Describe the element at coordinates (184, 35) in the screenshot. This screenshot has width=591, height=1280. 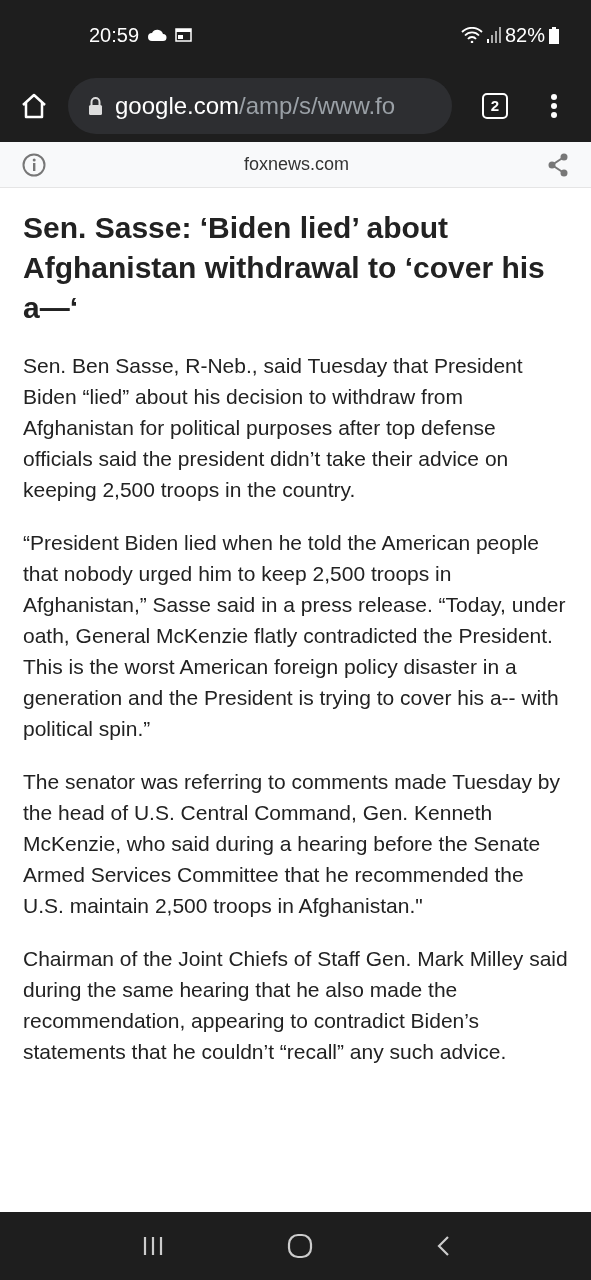
I see `calendar-icon` at that location.